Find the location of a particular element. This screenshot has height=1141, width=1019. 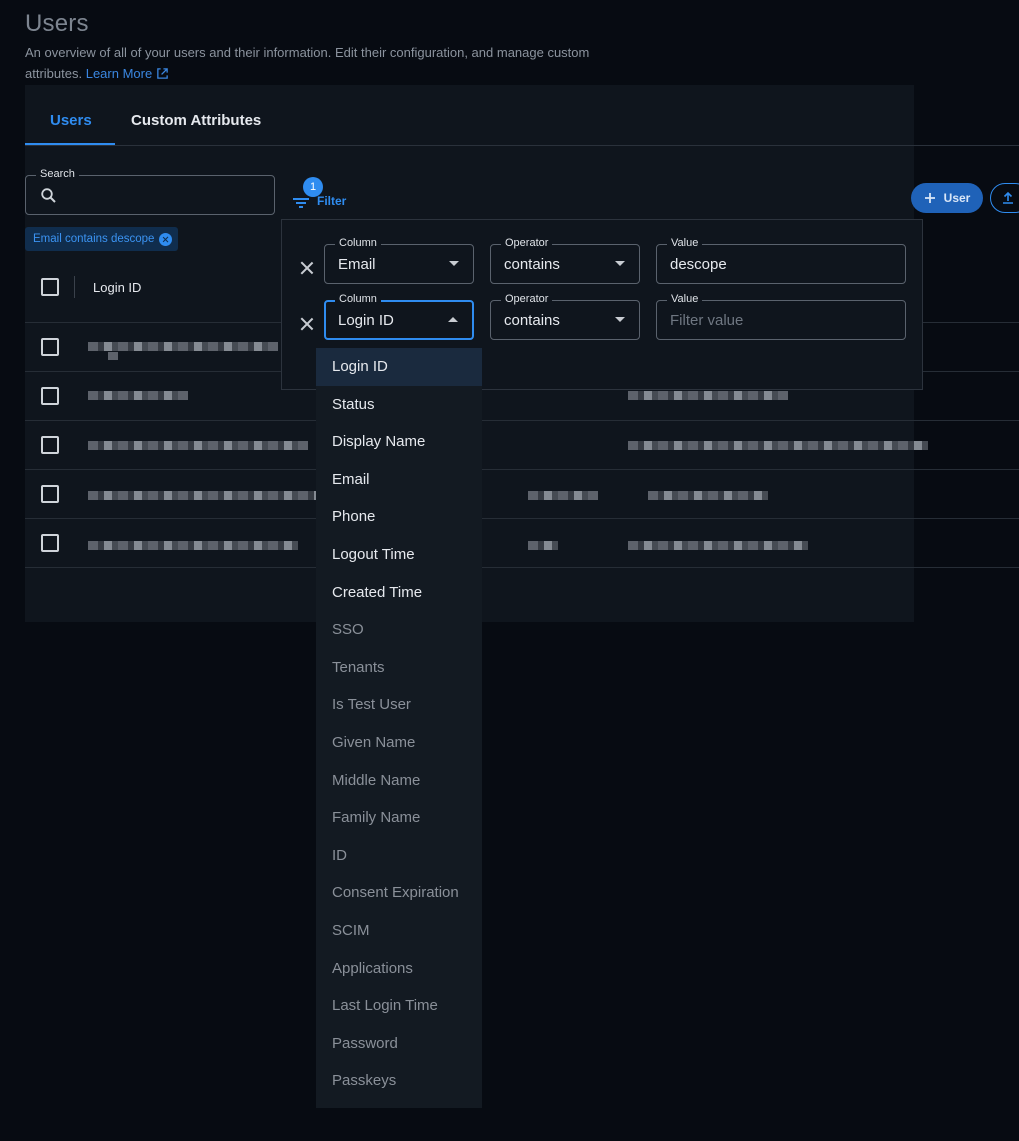

menu-item-sso: SSO is located at coordinates (399, 630).